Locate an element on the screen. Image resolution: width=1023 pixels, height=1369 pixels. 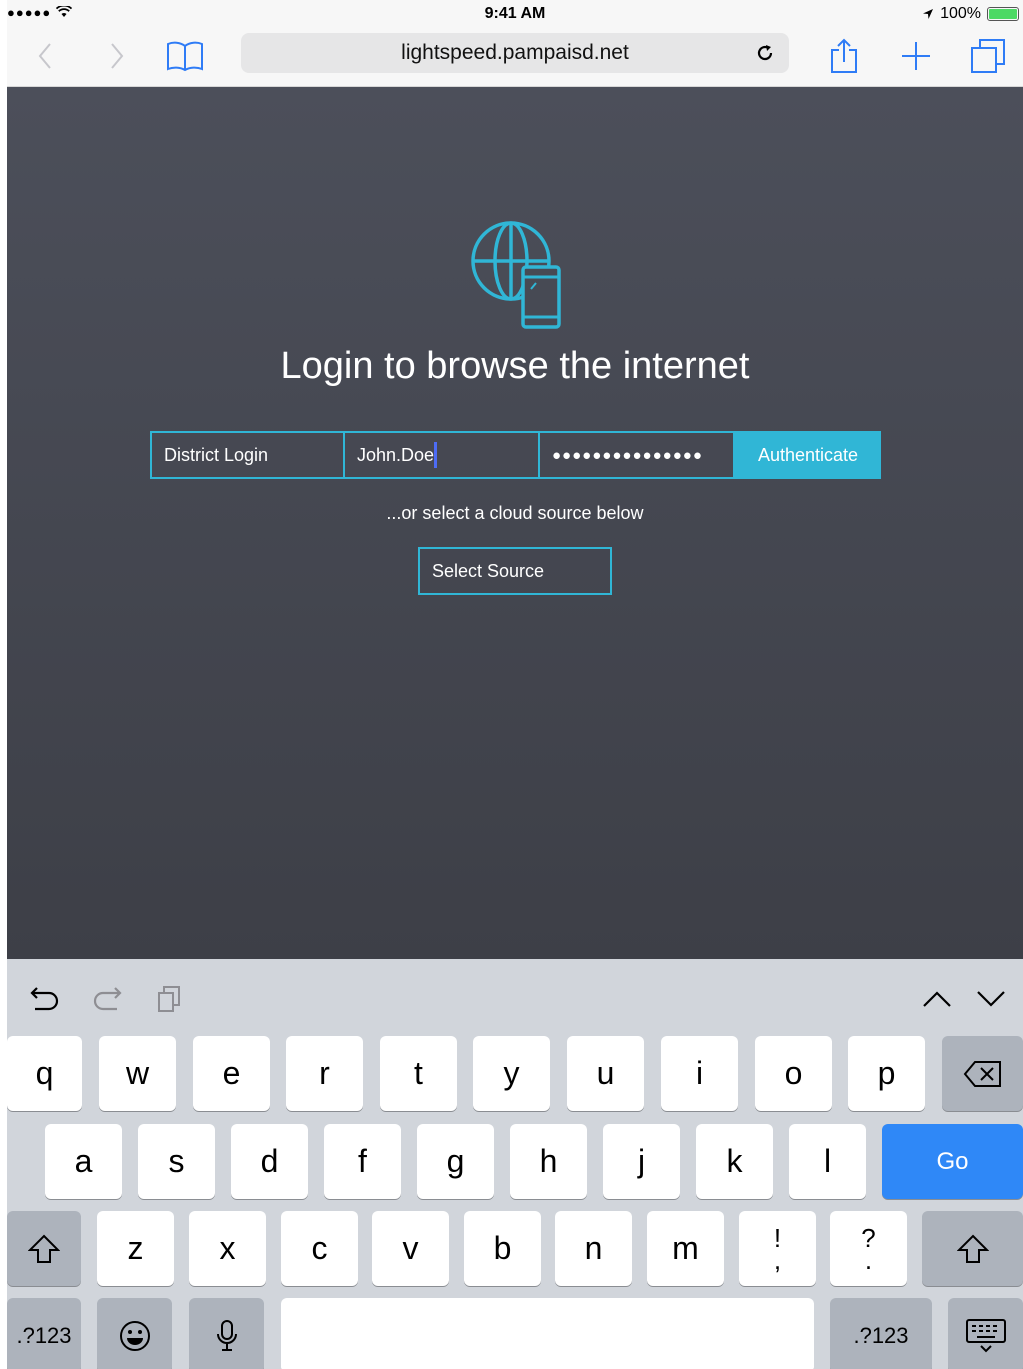
status-right: 100% is located at coordinates (970, 14).